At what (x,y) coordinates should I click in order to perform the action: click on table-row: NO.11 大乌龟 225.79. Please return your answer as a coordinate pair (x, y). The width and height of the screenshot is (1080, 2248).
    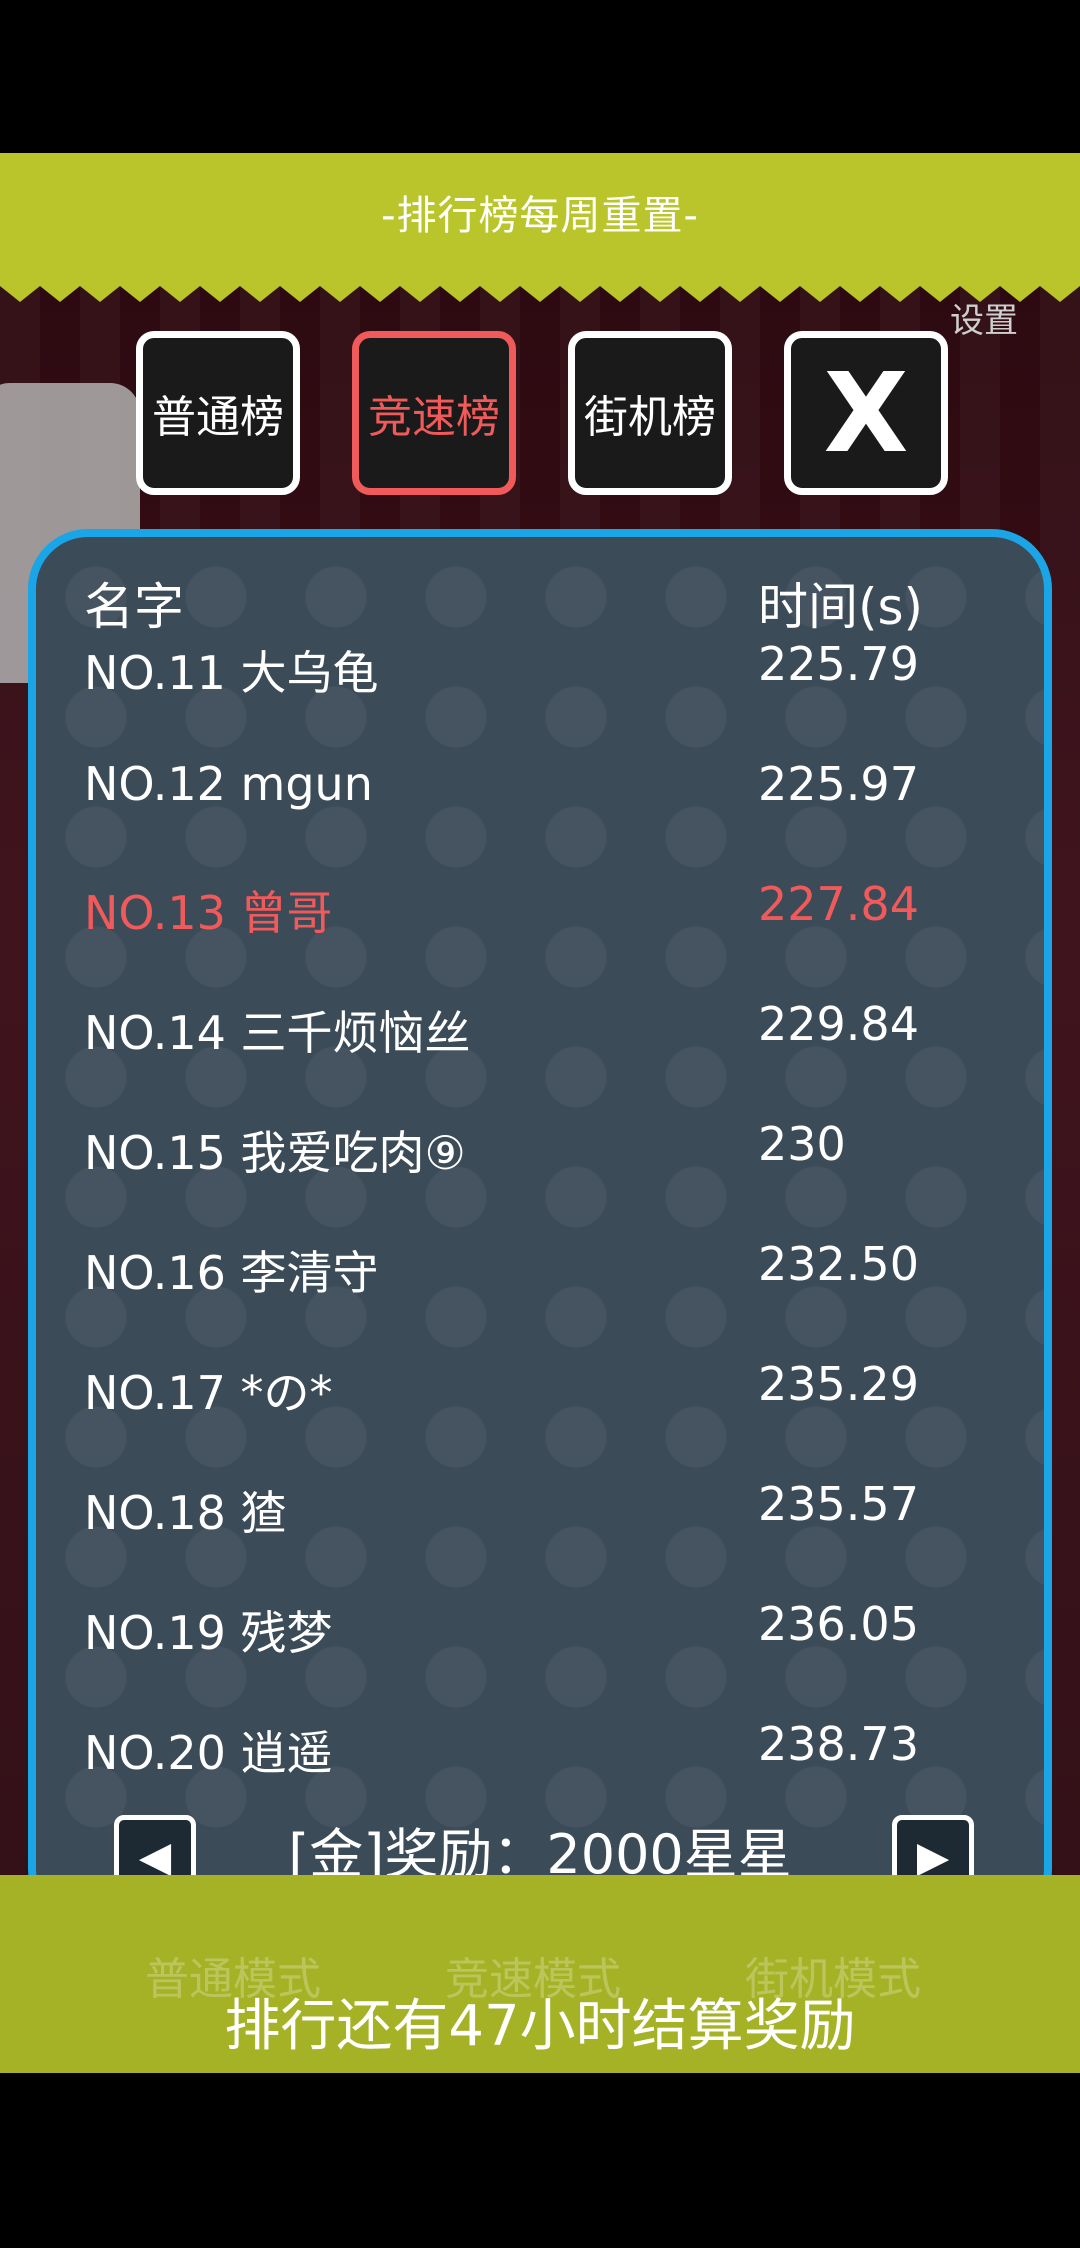
    Looking at the image, I should click on (540, 677).